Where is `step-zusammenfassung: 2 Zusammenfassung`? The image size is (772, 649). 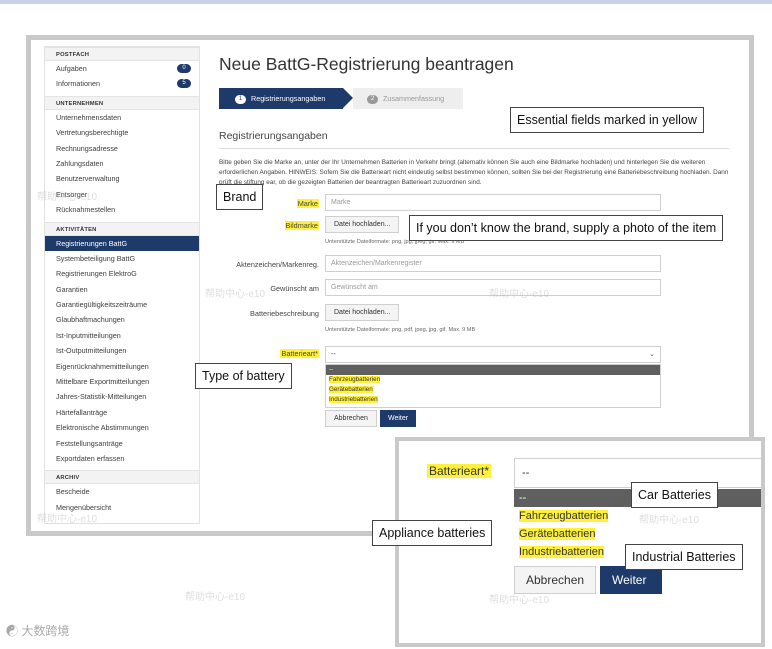 step-zusammenfassung: 2 Zusammenfassung is located at coordinates (408, 98).